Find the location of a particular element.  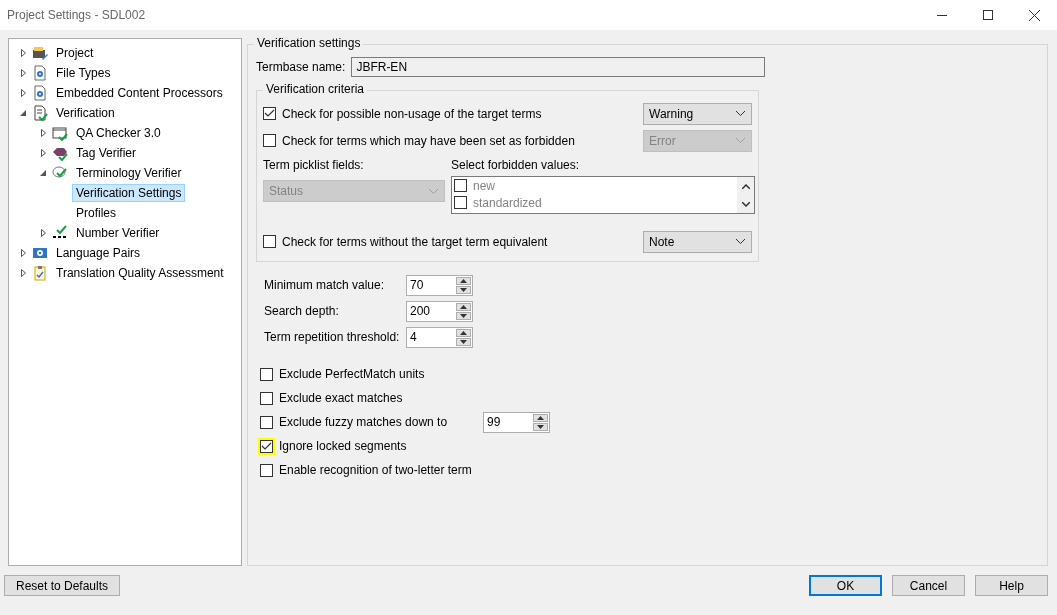

tree-item: Translation Quality Assessment is located at coordinates (140, 273).